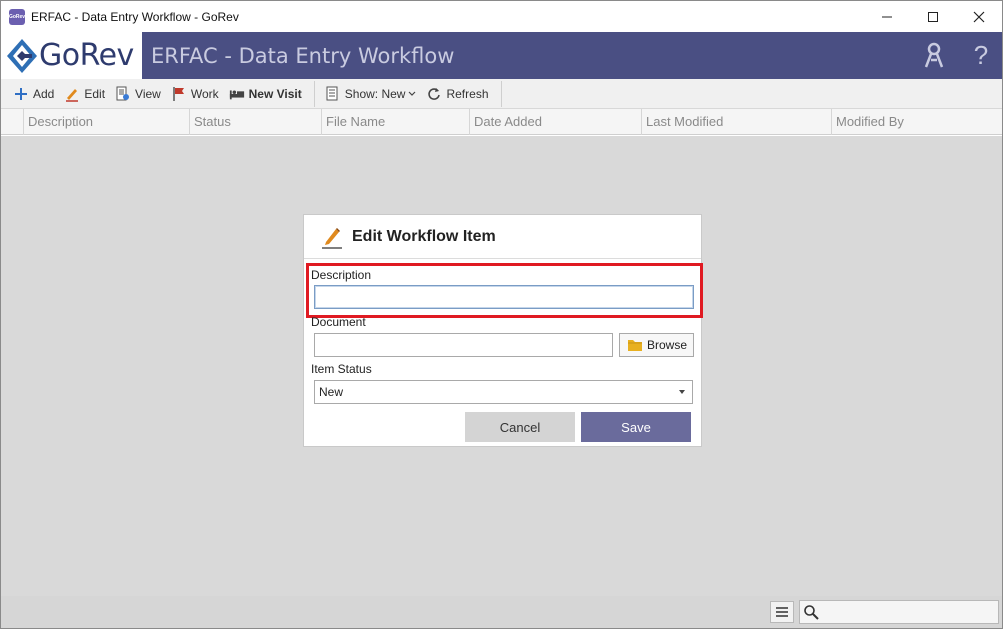 This screenshot has height=629, width=1003. Describe the element at coordinates (204, 93) in the screenshot. I see `work-label: Work` at that location.